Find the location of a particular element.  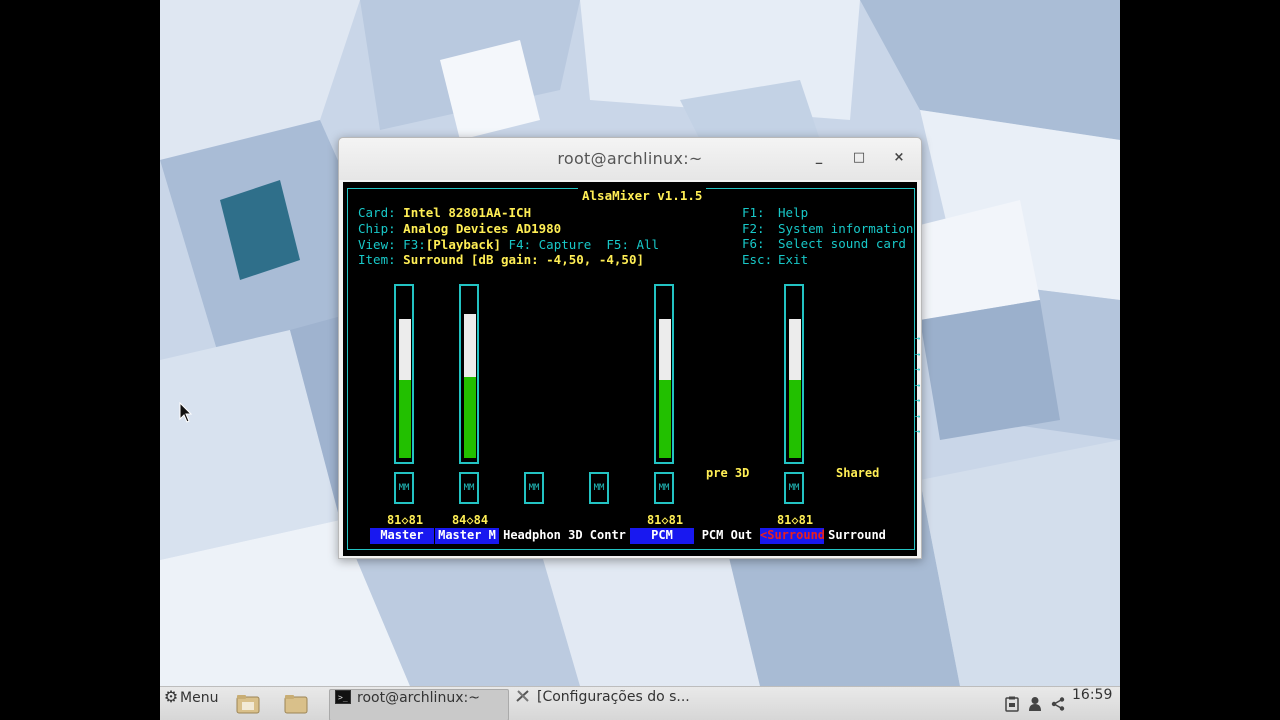

channel-master: MM 81◇81 Master is located at coordinates (405, 415).